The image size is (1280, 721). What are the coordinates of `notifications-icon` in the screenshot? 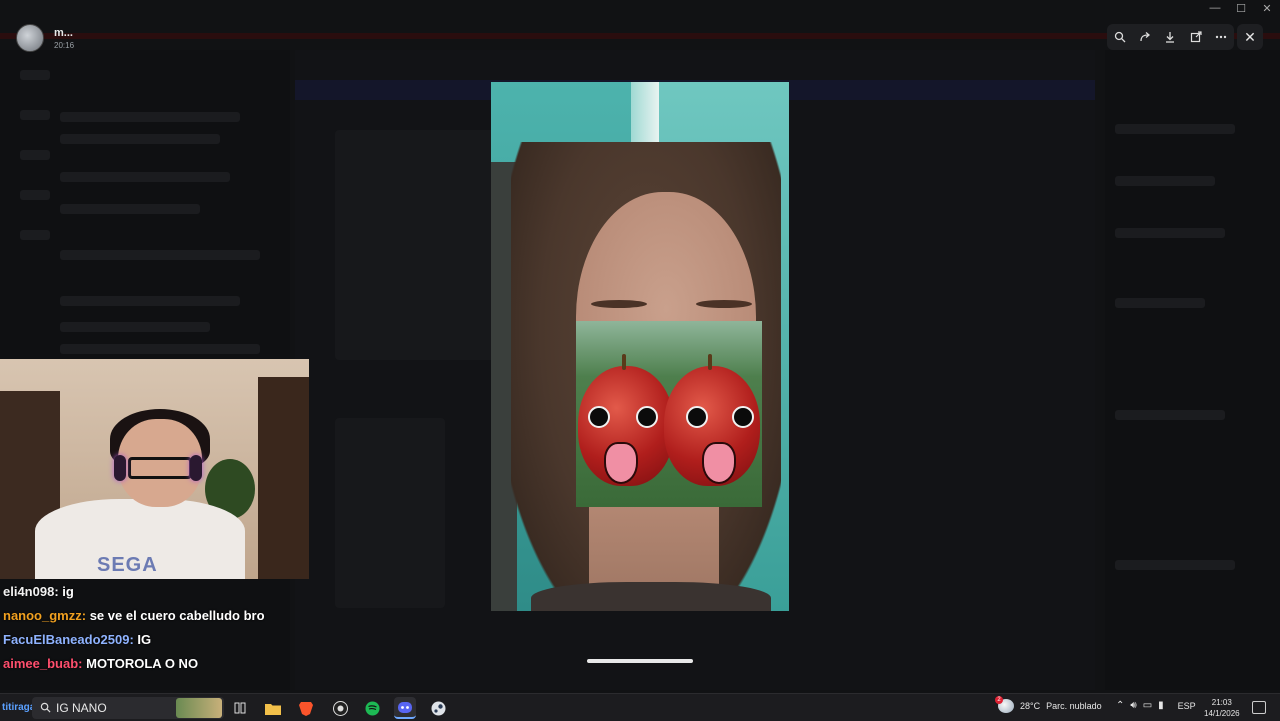 It's located at (1259, 707).